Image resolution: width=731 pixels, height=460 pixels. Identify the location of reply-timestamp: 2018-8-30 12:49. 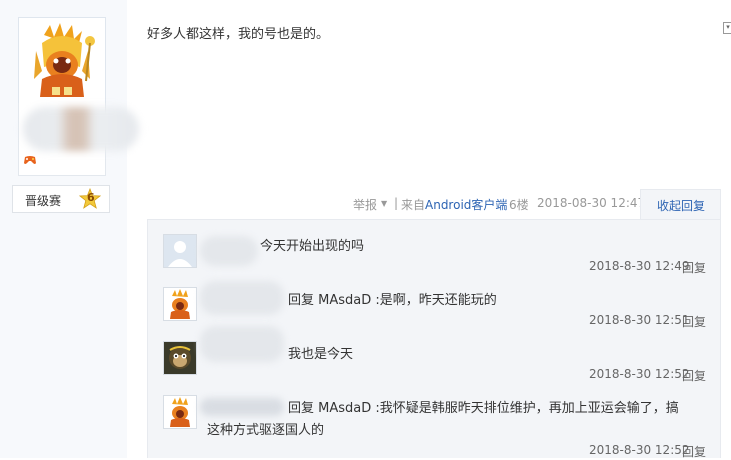
(639, 266).